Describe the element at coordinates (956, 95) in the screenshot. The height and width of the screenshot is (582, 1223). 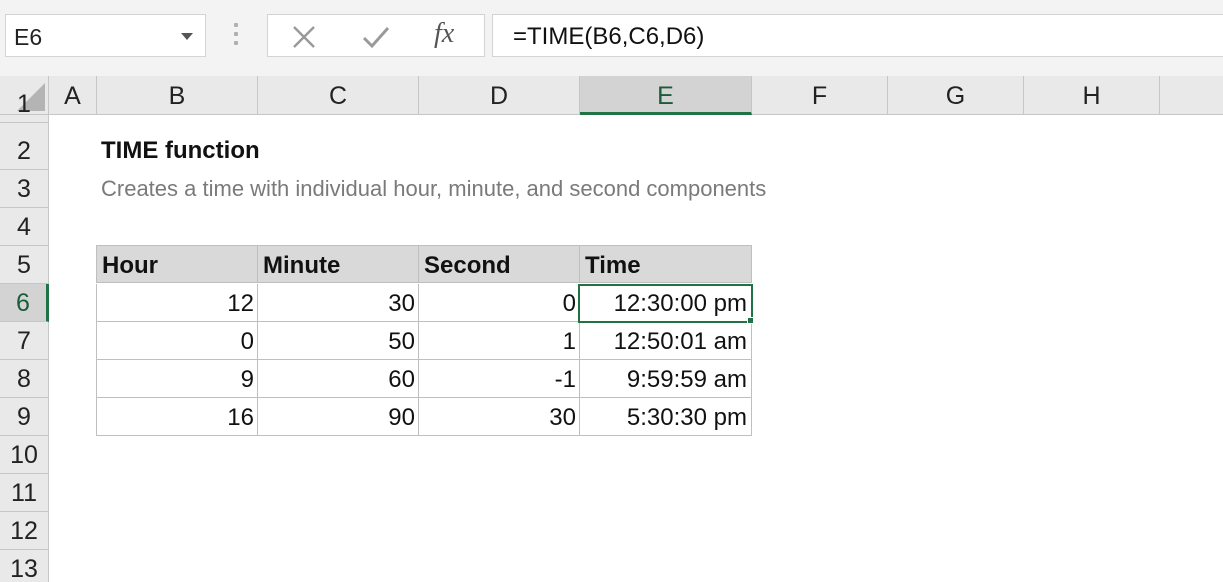
I see `column-header-g: G` at that location.